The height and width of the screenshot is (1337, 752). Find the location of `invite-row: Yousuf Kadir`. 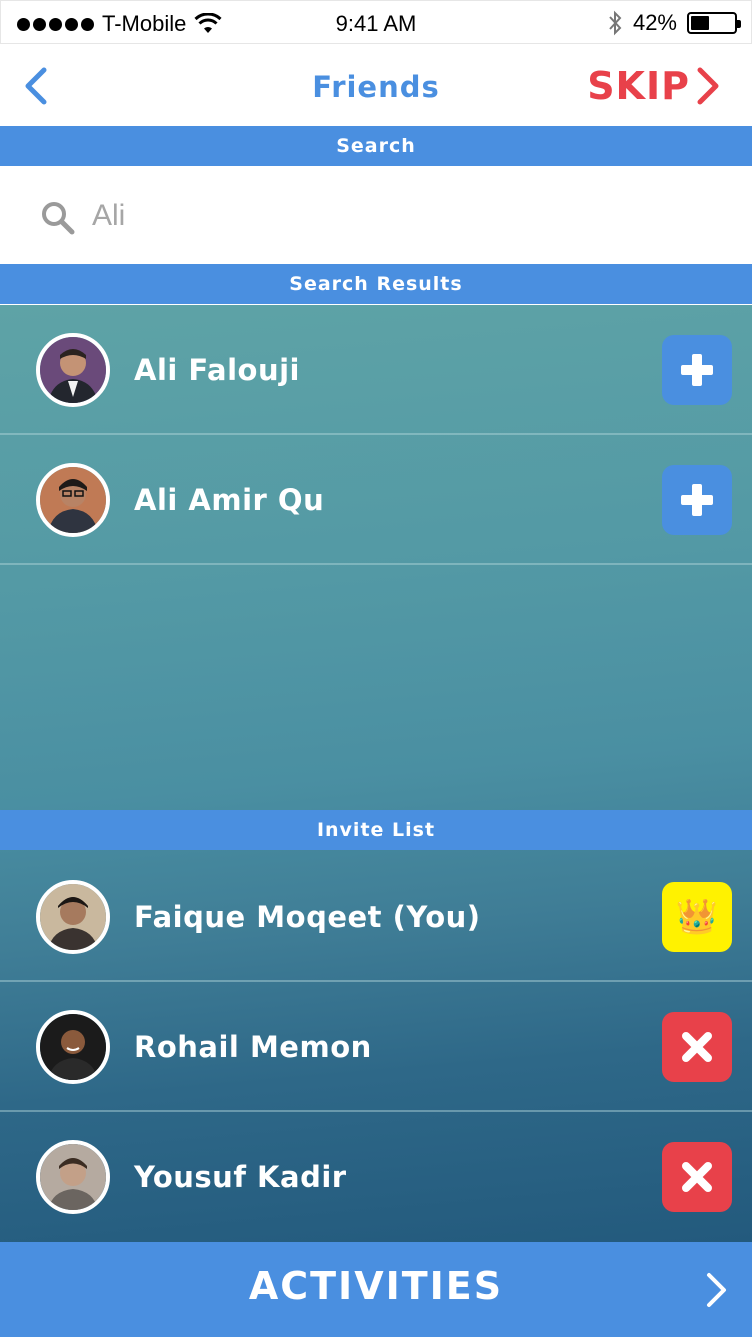

invite-row: Yousuf Kadir is located at coordinates (376, 1177).